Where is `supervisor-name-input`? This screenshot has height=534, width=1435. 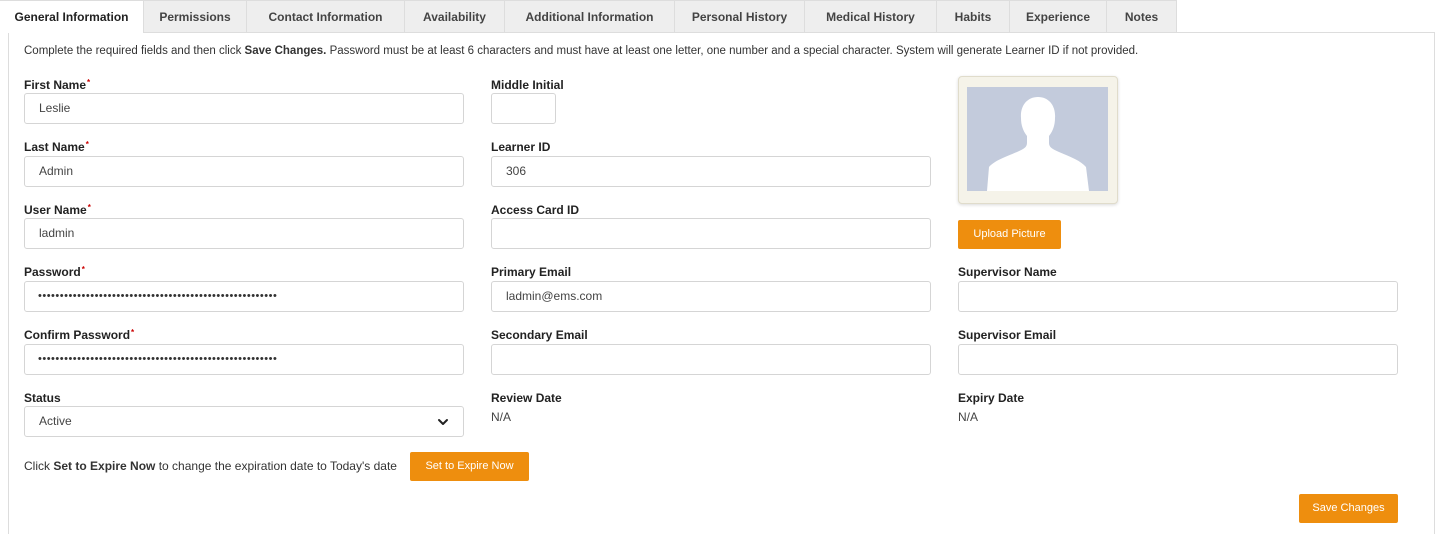
supervisor-name-input is located at coordinates (1178, 296).